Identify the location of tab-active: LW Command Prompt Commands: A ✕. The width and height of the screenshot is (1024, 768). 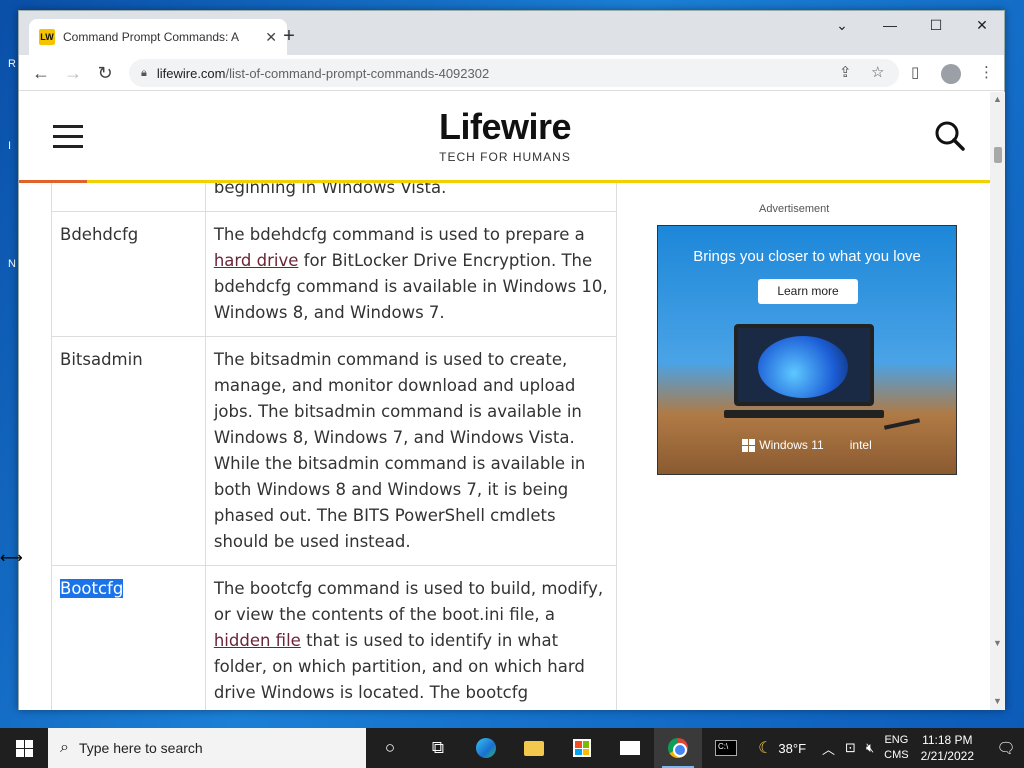
(158, 37).